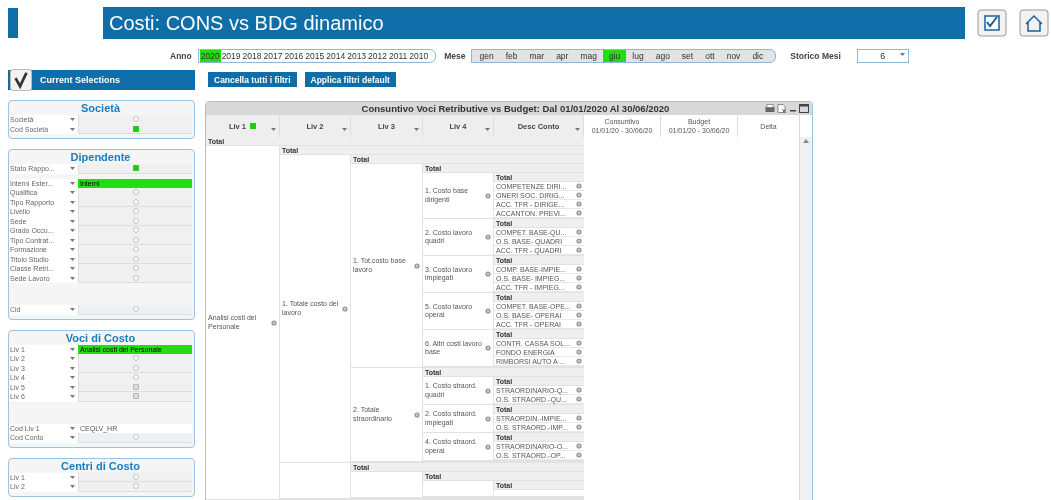 This screenshot has height=500, width=1051. Describe the element at coordinates (100, 338) in the screenshot. I see `panel-title: Voci di Costo` at that location.